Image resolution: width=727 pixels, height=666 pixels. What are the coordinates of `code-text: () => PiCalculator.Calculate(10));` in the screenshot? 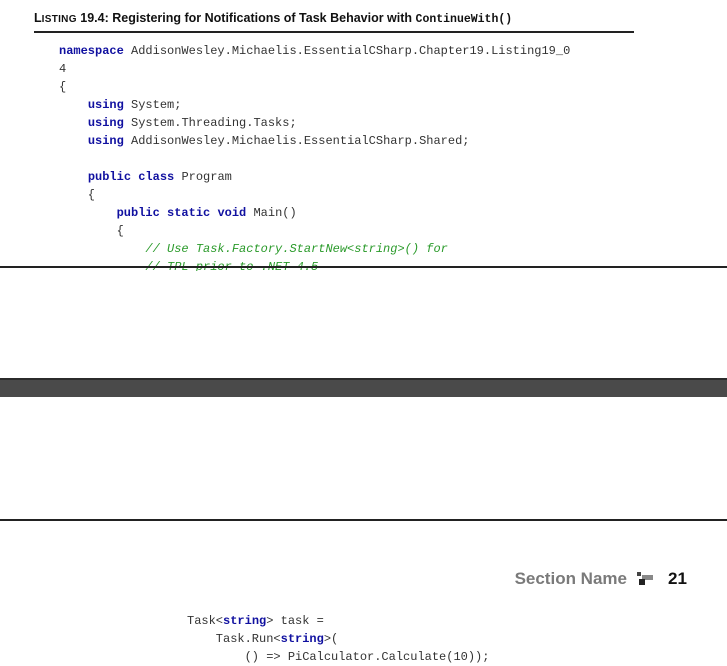 It's located at (338, 657).